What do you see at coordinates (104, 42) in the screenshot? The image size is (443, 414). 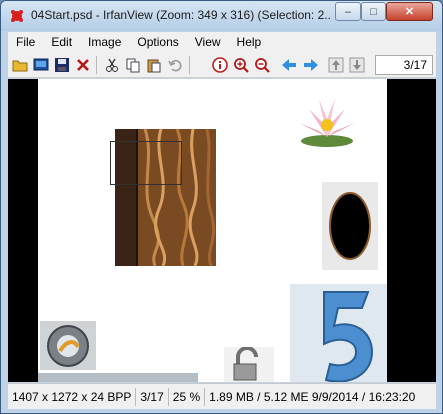 I see `menu-image: Image` at bounding box center [104, 42].